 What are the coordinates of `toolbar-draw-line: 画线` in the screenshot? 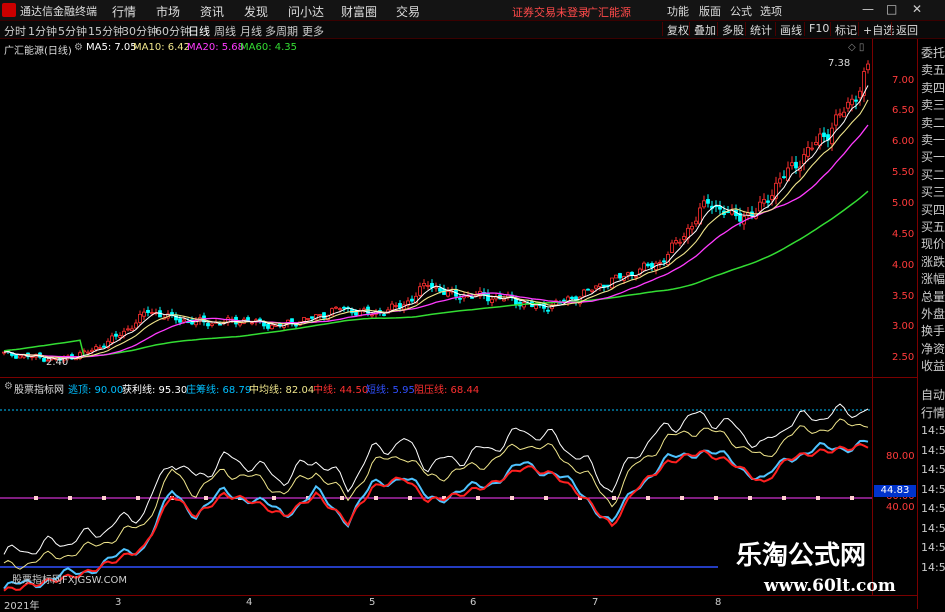 It's located at (790, 29).